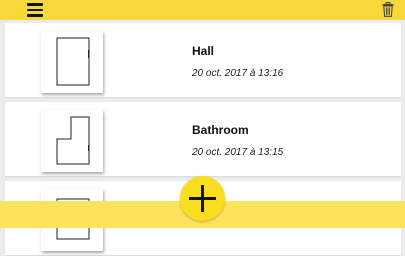 The width and height of the screenshot is (405, 256). Describe the element at coordinates (237, 73) in the screenshot. I see `plan-date: 20 oct. 2017 à 13:16` at that location.